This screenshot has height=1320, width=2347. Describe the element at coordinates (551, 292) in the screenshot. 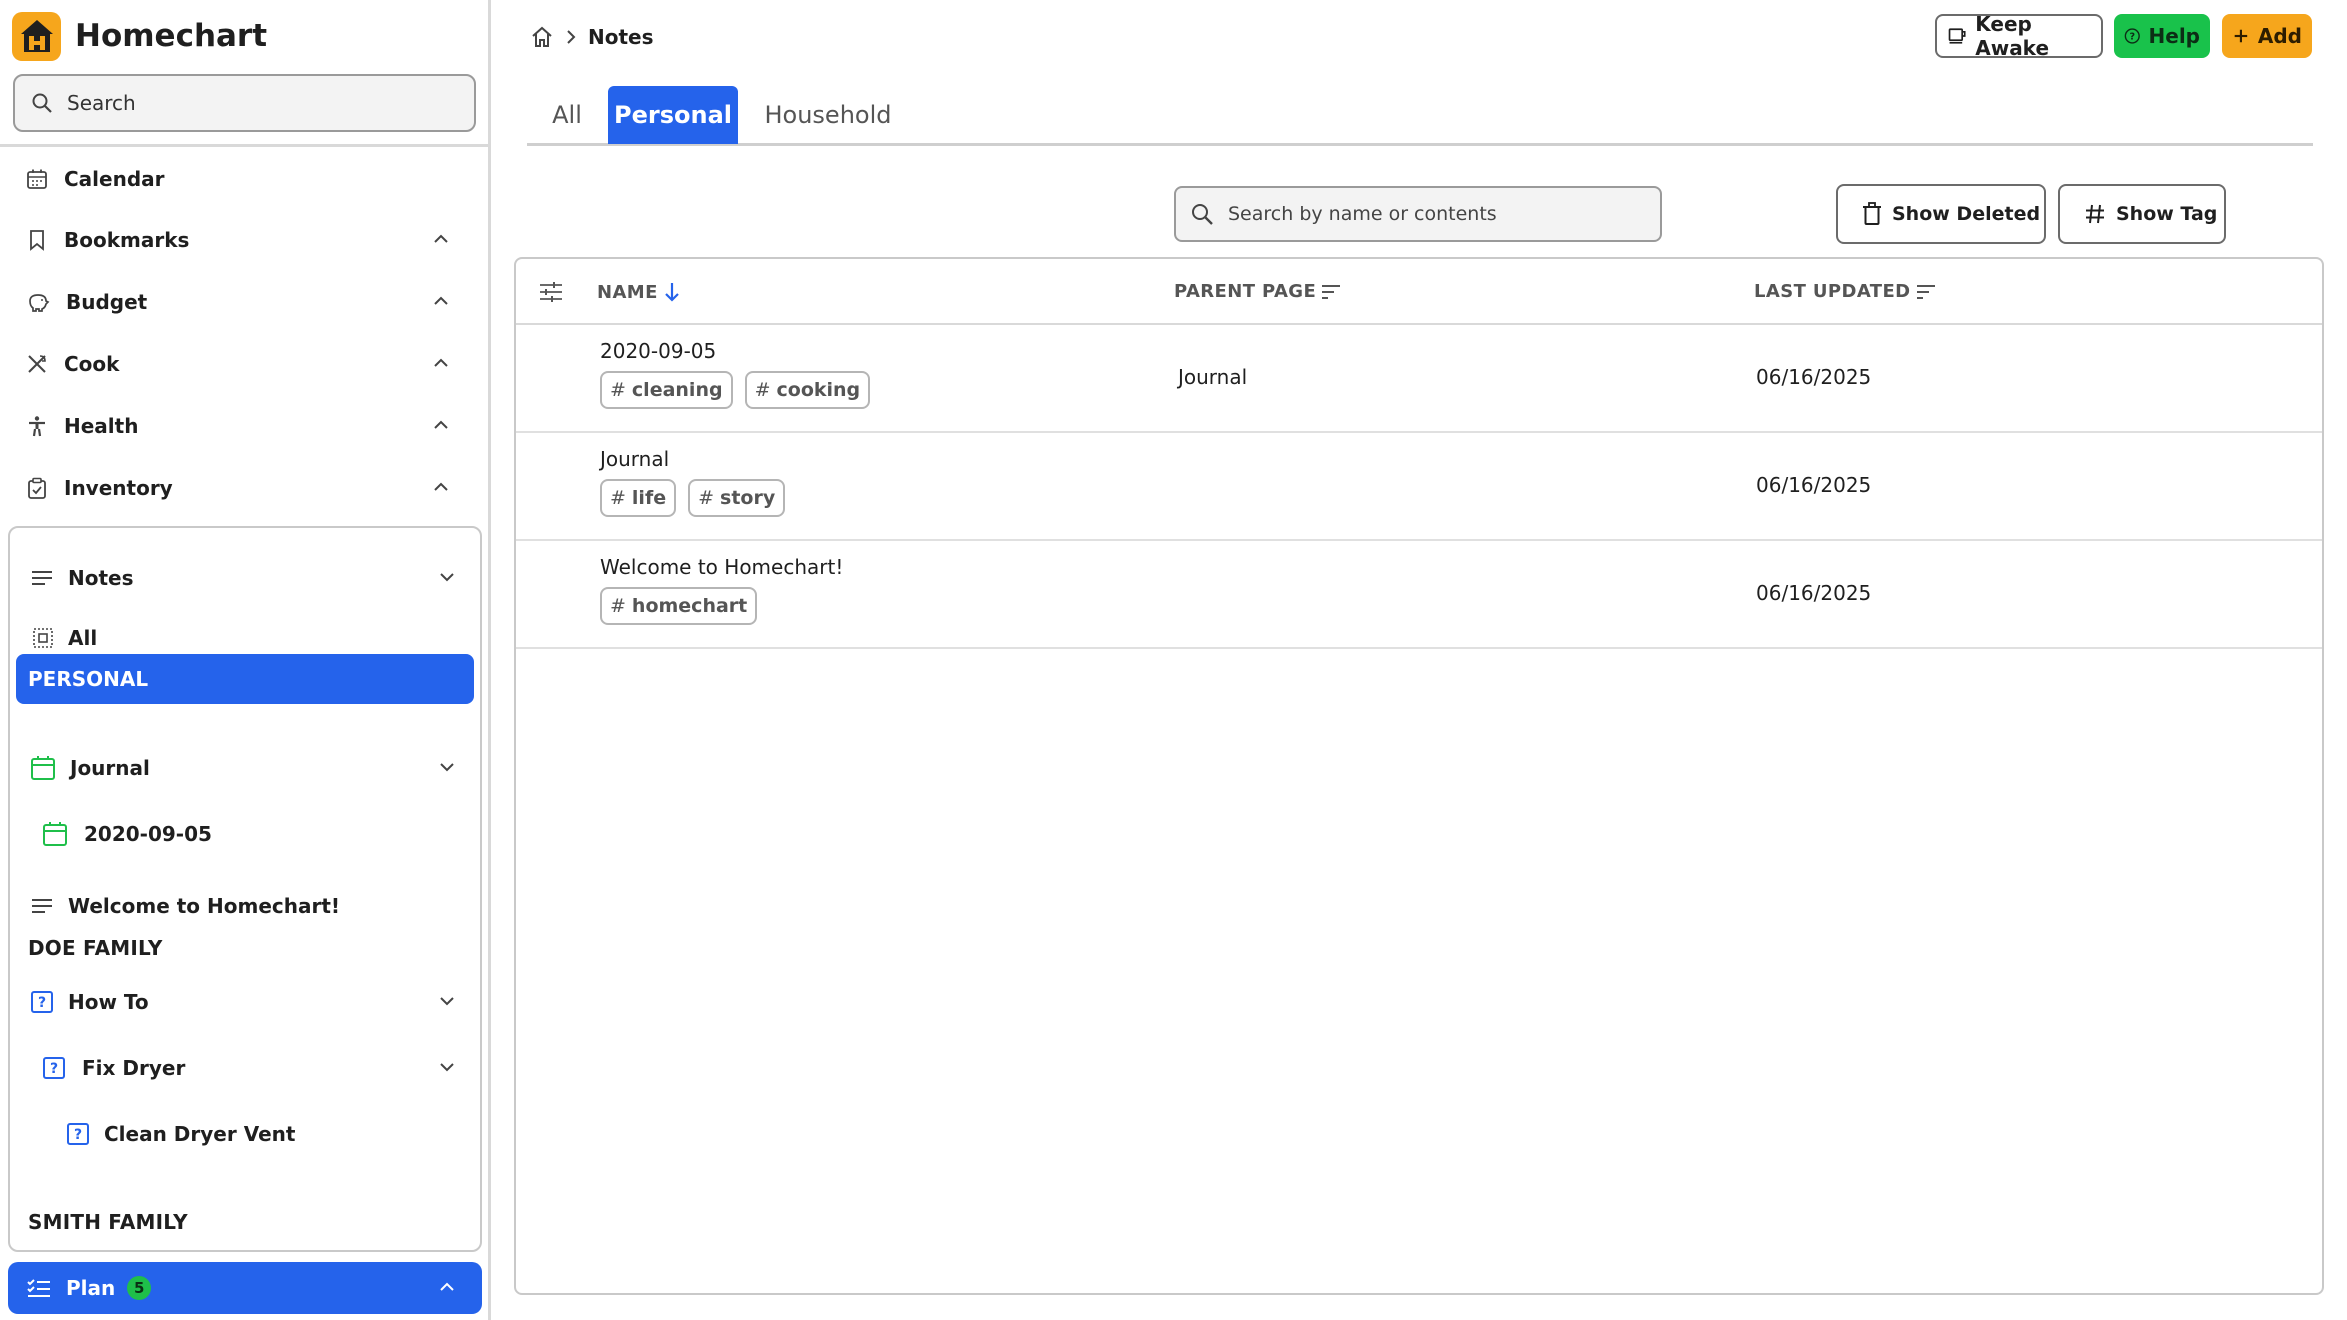

I see `column-settings-icon` at that location.